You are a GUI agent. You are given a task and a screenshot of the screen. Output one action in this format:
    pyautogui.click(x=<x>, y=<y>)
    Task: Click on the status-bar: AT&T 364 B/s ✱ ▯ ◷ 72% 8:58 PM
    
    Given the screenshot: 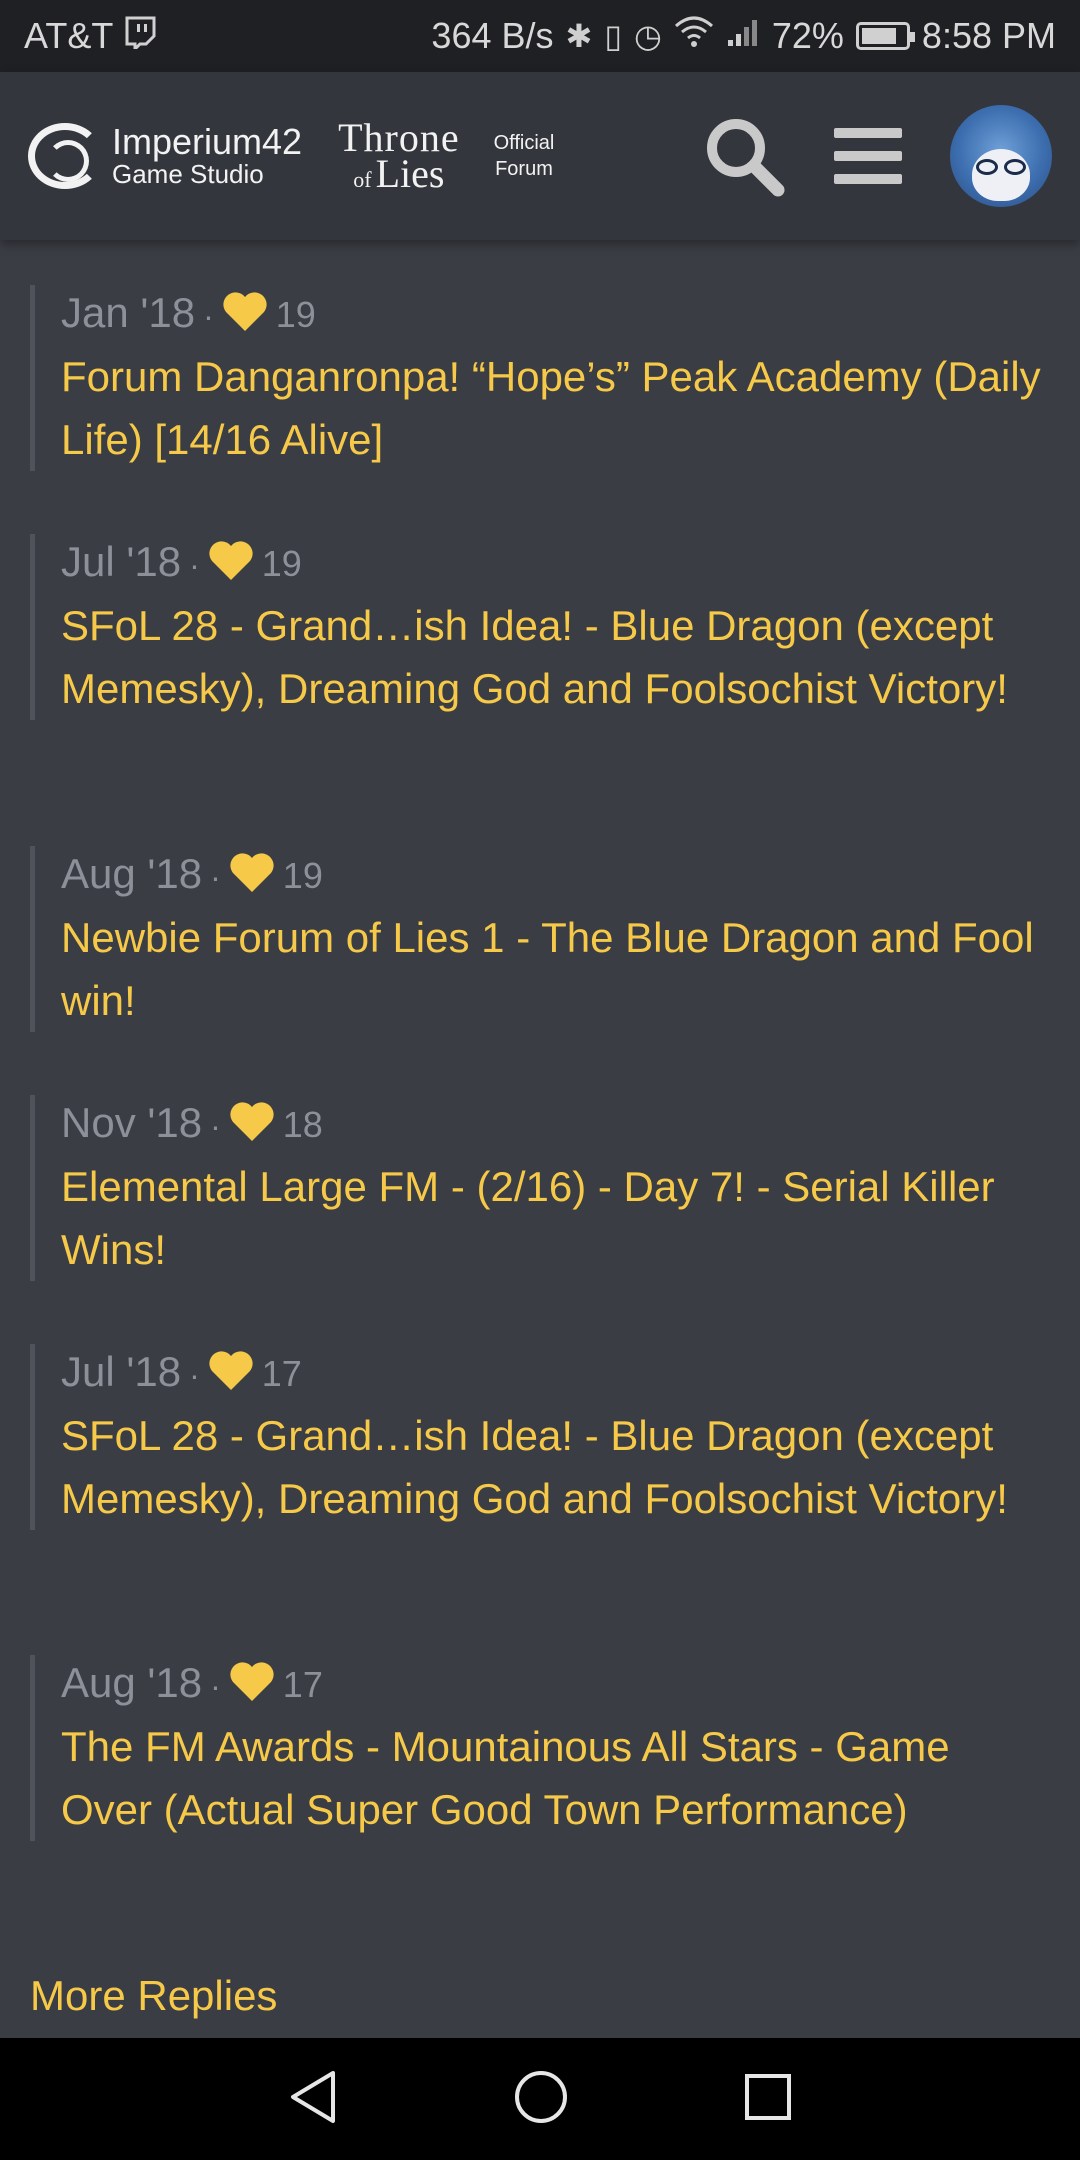 What is the action you would take?
    pyautogui.click(x=540, y=36)
    